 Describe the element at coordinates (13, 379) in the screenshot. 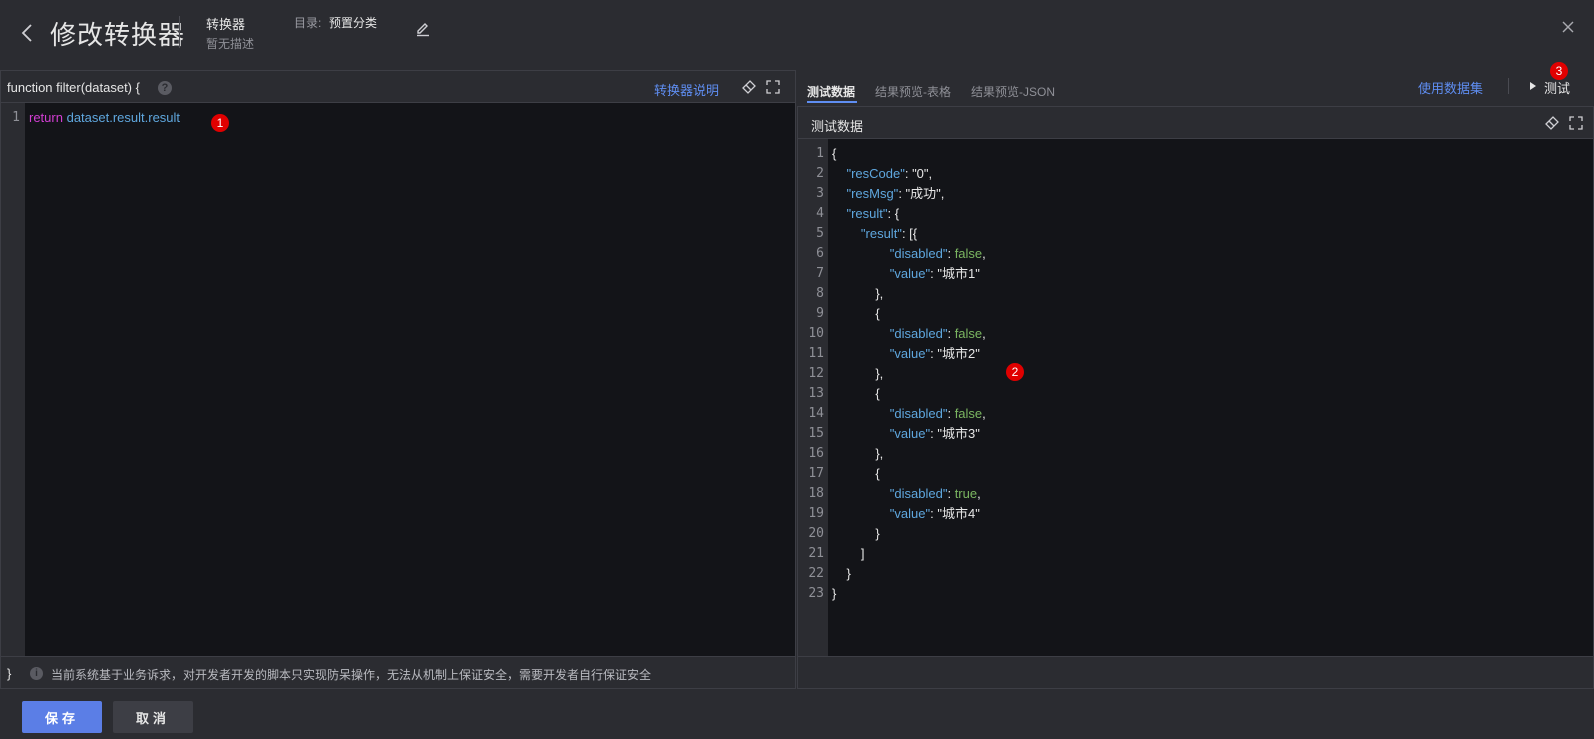

I see `line-gutter` at that location.